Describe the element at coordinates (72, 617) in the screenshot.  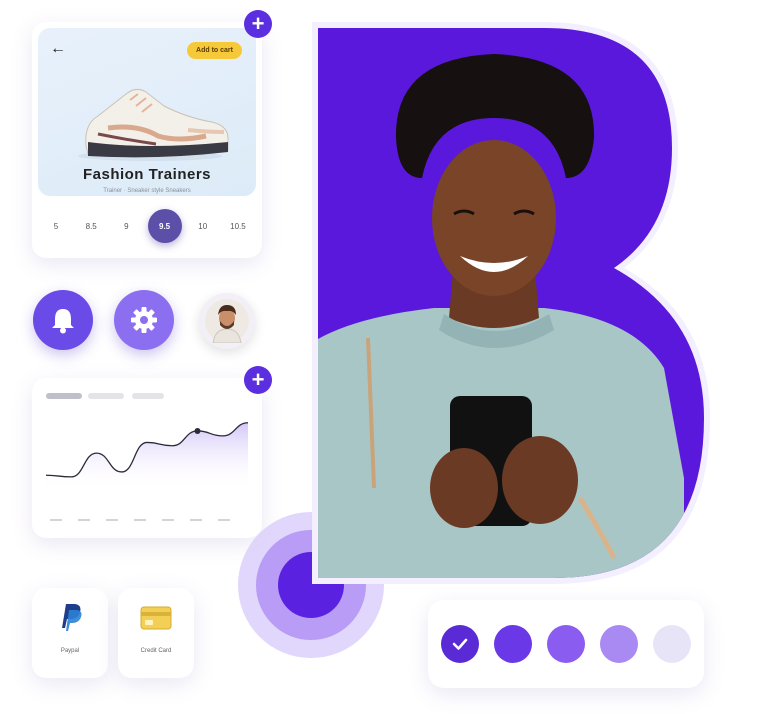
I see `paypal-icon` at that location.